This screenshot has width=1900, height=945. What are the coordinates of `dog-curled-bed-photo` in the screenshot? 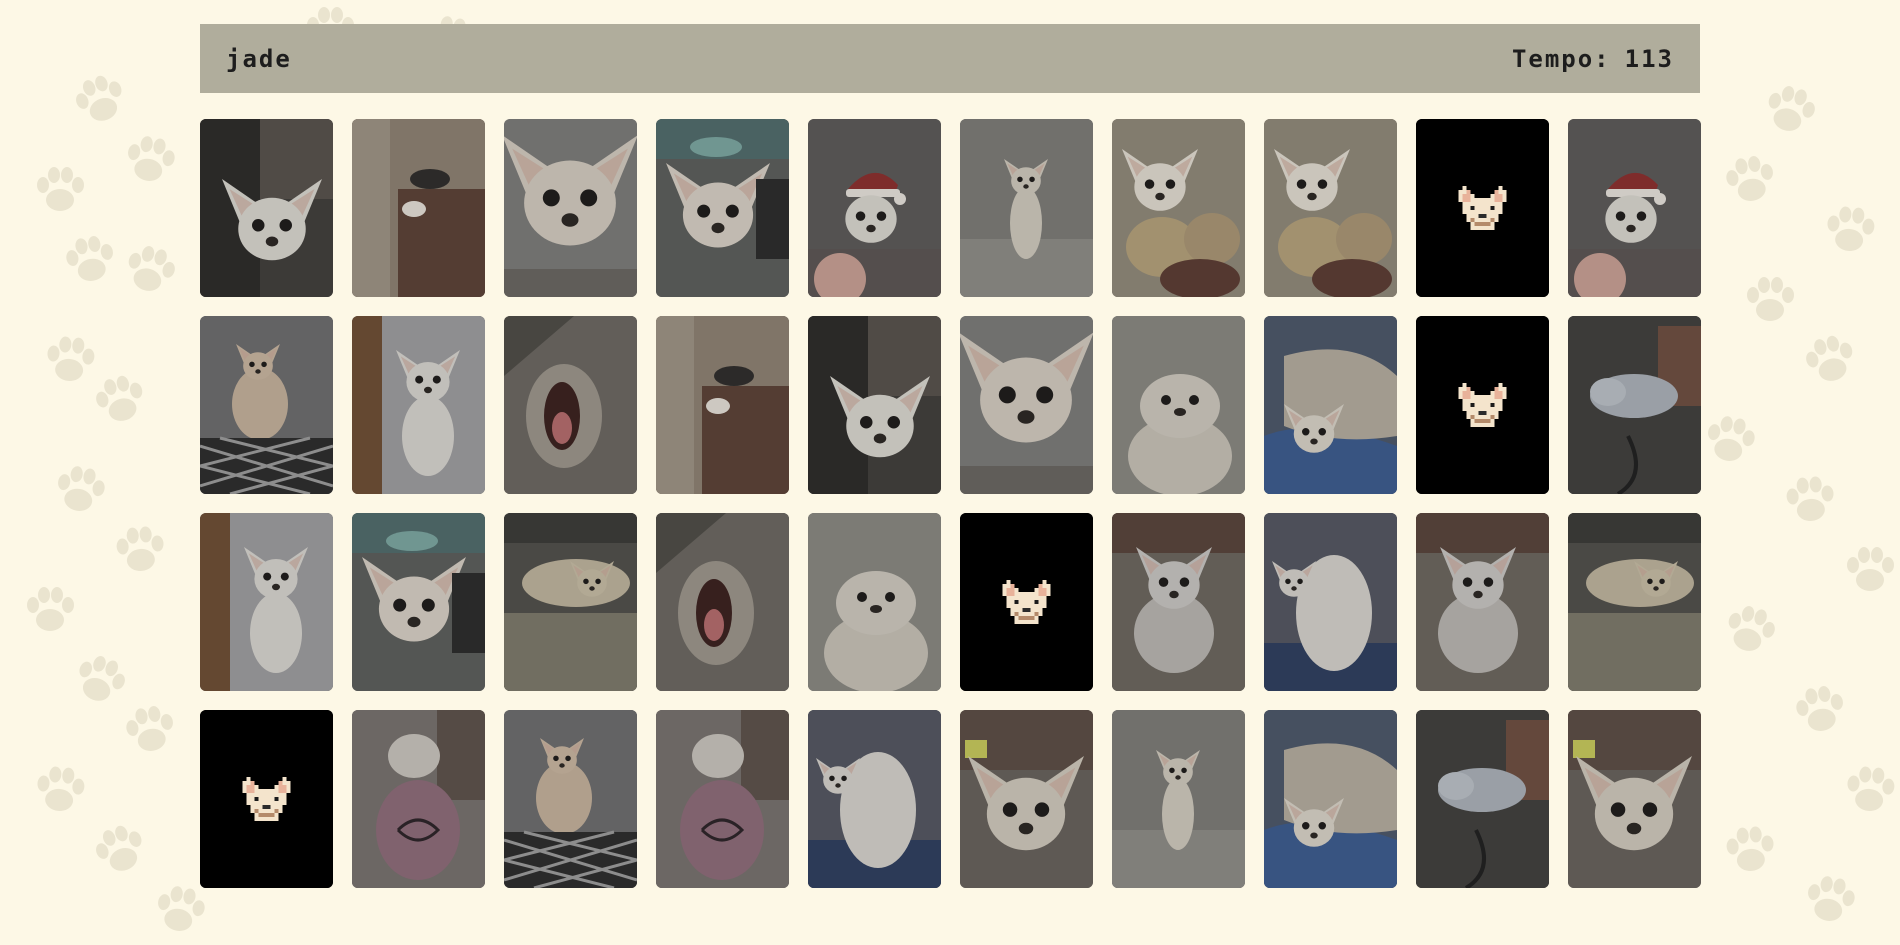 It's located at (1482, 799).